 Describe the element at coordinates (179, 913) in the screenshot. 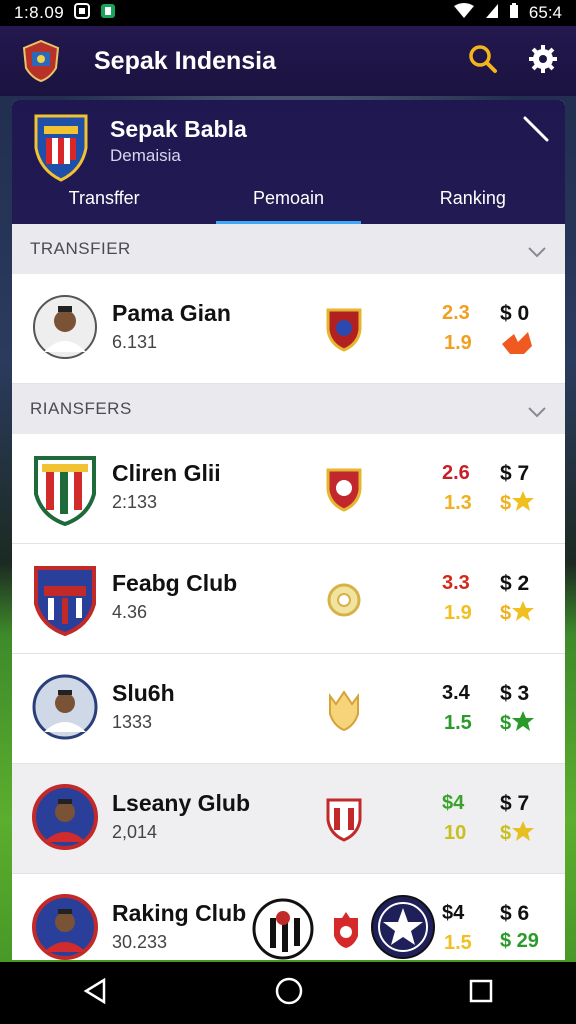

I see `item-name: Raking Club` at that location.